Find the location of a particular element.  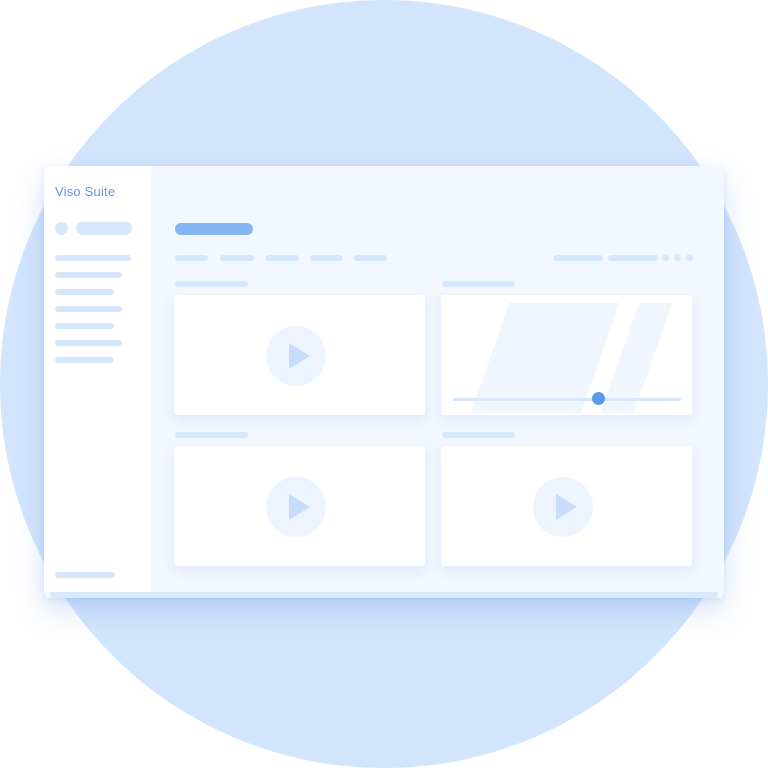

video-frame-graphic is located at coordinates (571, 358).